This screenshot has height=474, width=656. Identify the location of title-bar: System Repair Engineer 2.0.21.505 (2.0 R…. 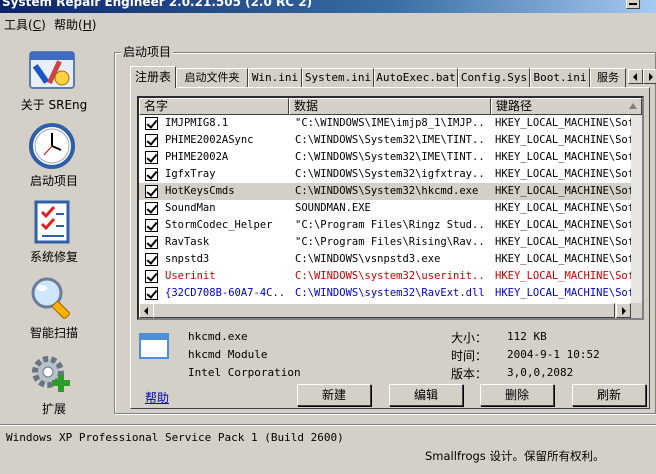
(328, 6).